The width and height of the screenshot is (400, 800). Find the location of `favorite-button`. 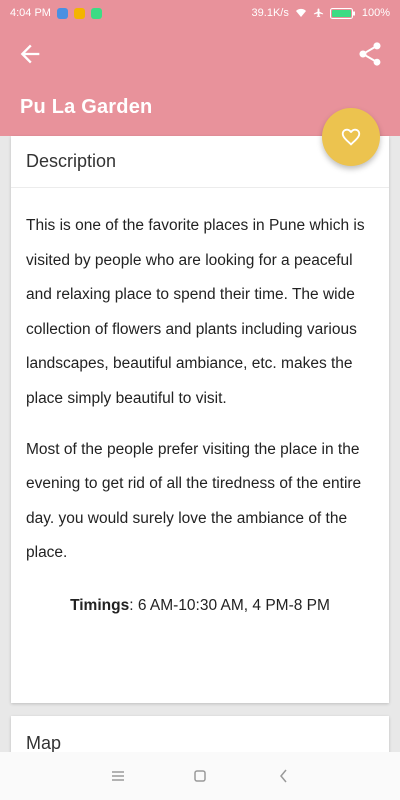

favorite-button is located at coordinates (351, 137).